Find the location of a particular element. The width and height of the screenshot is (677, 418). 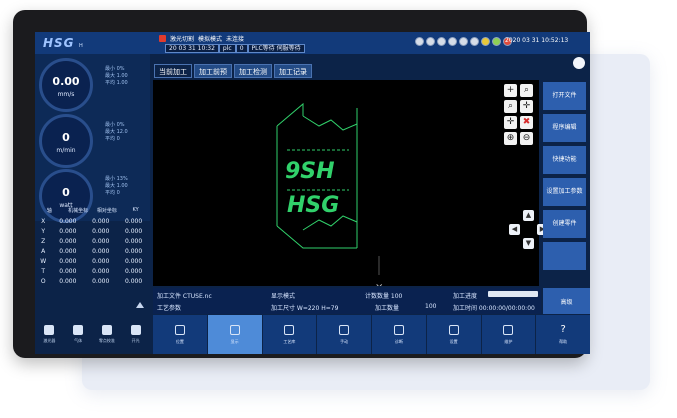

nav-help: ? 帮助 is located at coordinates (563, 334).